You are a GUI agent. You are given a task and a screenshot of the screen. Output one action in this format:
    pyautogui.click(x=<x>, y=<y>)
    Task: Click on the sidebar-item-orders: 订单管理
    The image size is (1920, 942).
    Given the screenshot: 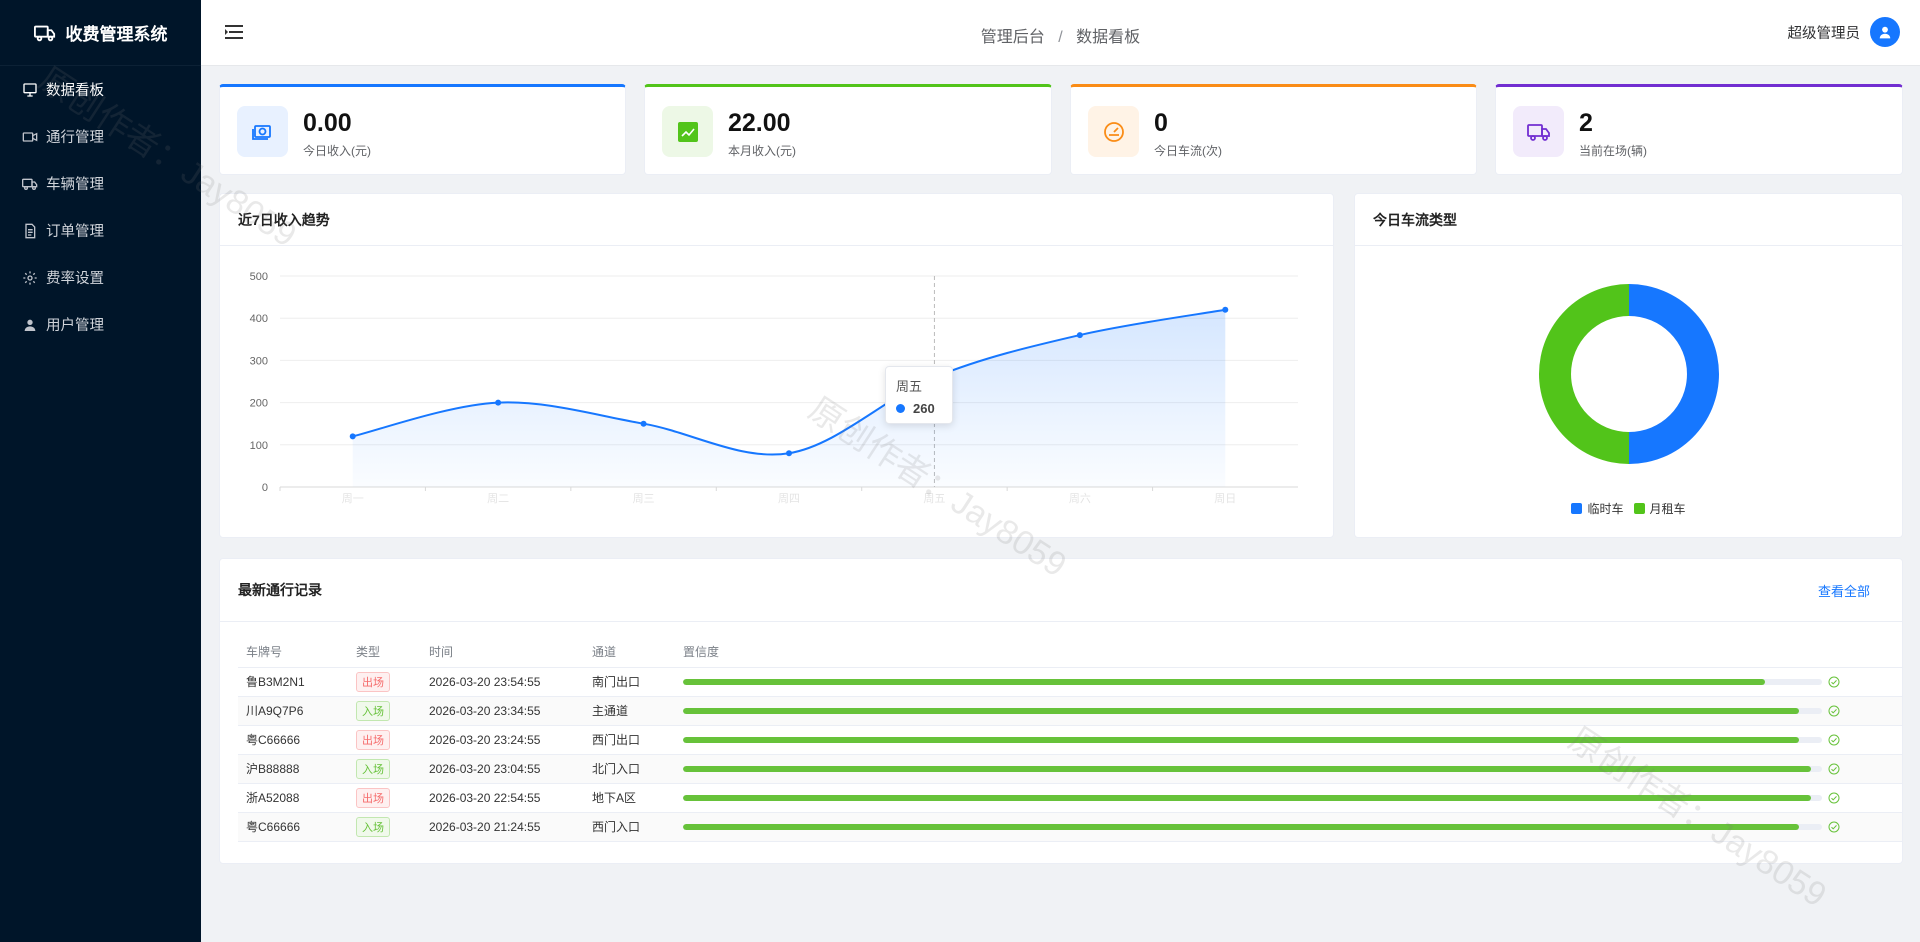 What is the action you would take?
    pyautogui.click(x=100, y=230)
    